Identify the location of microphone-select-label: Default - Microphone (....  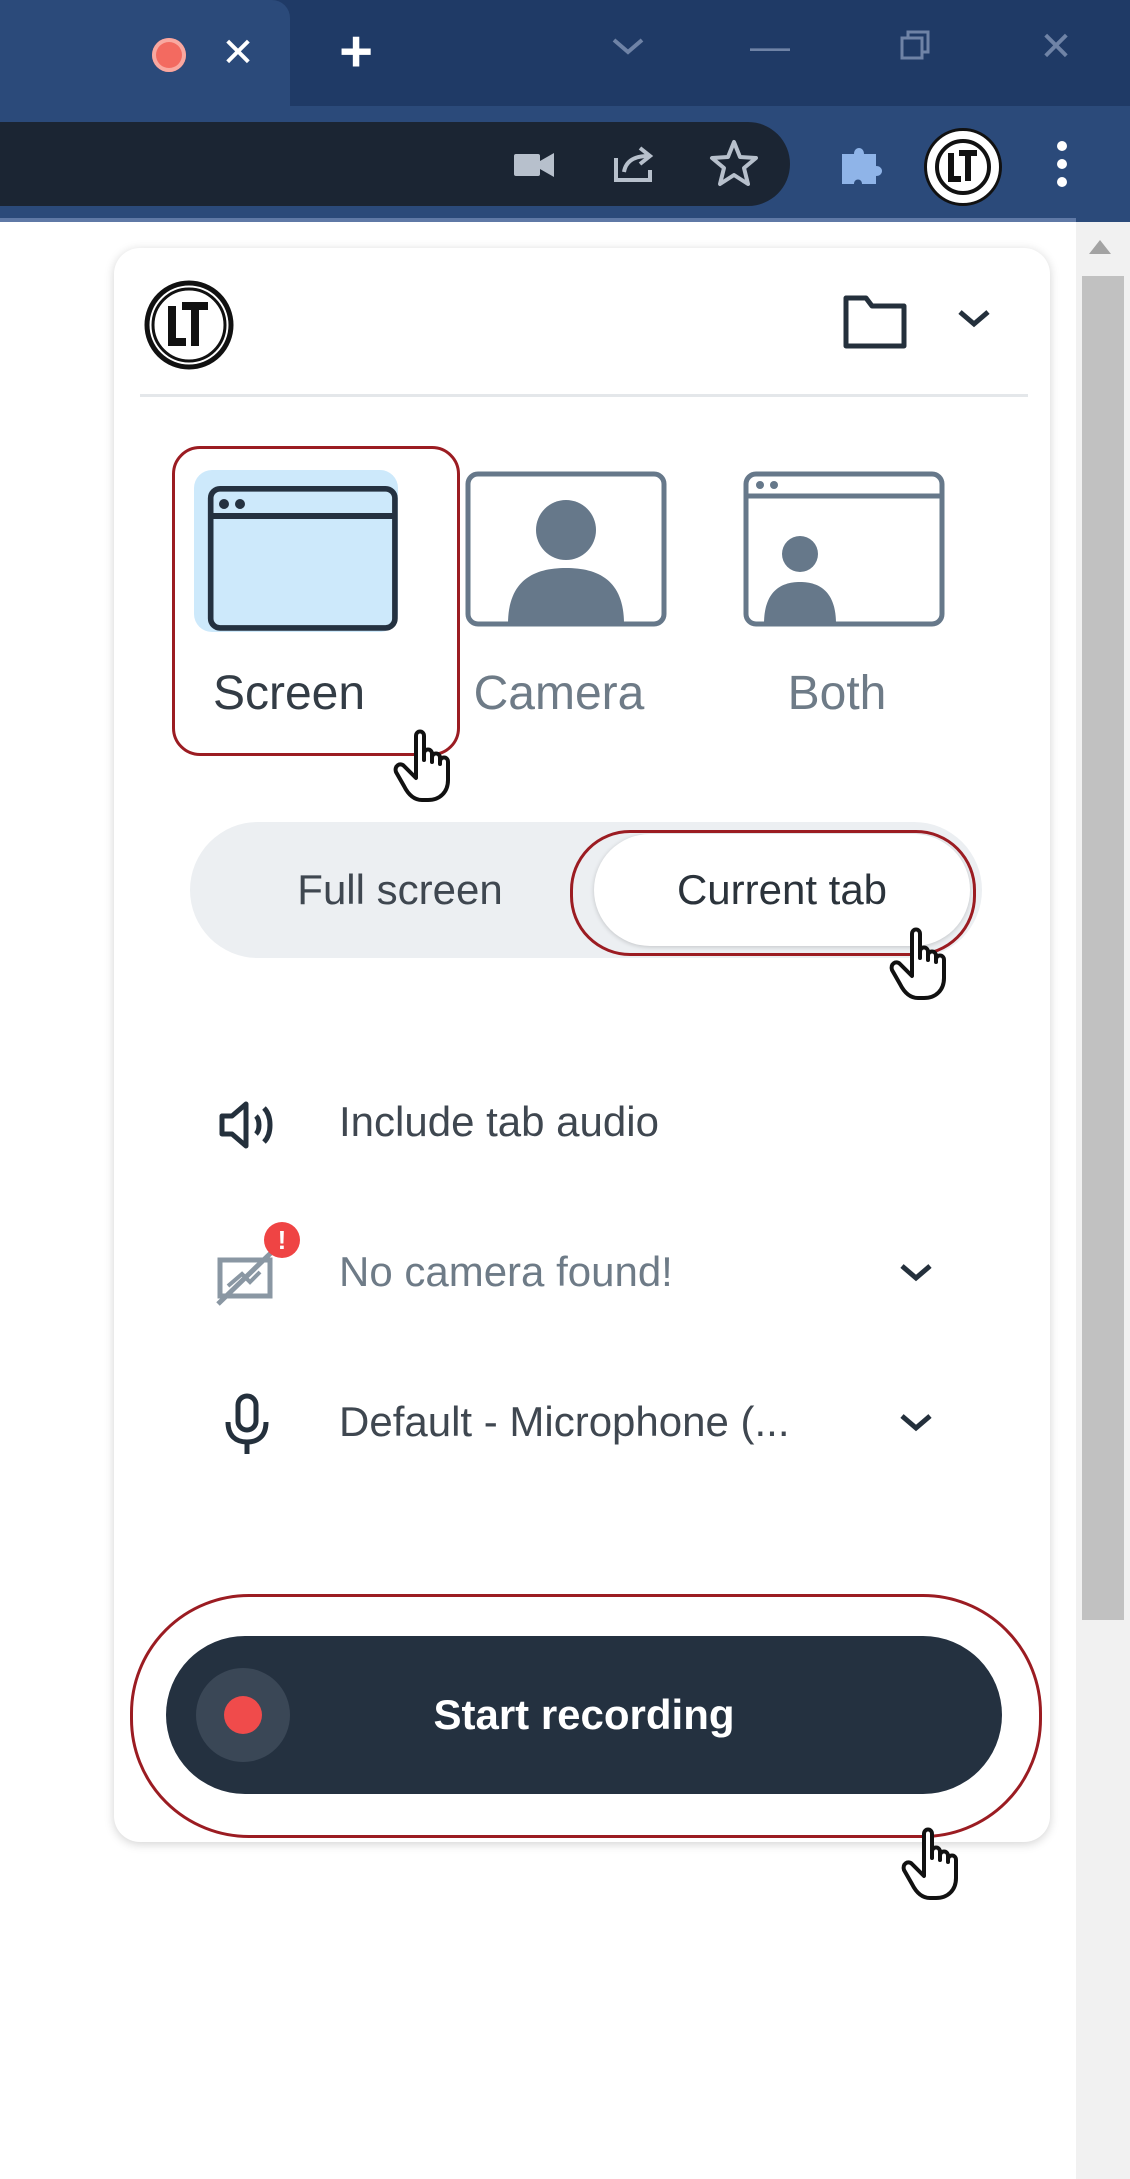
(564, 1421).